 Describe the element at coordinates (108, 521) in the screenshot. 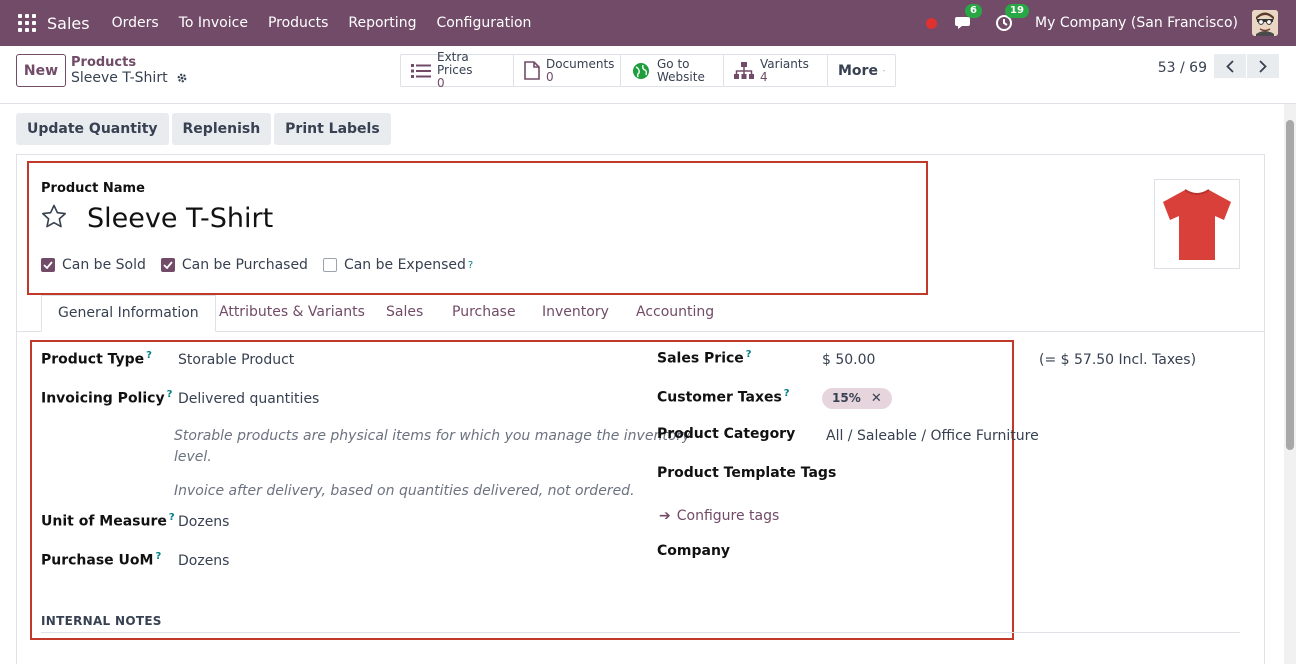

I see `uom-label: Unit of Measure?` at that location.